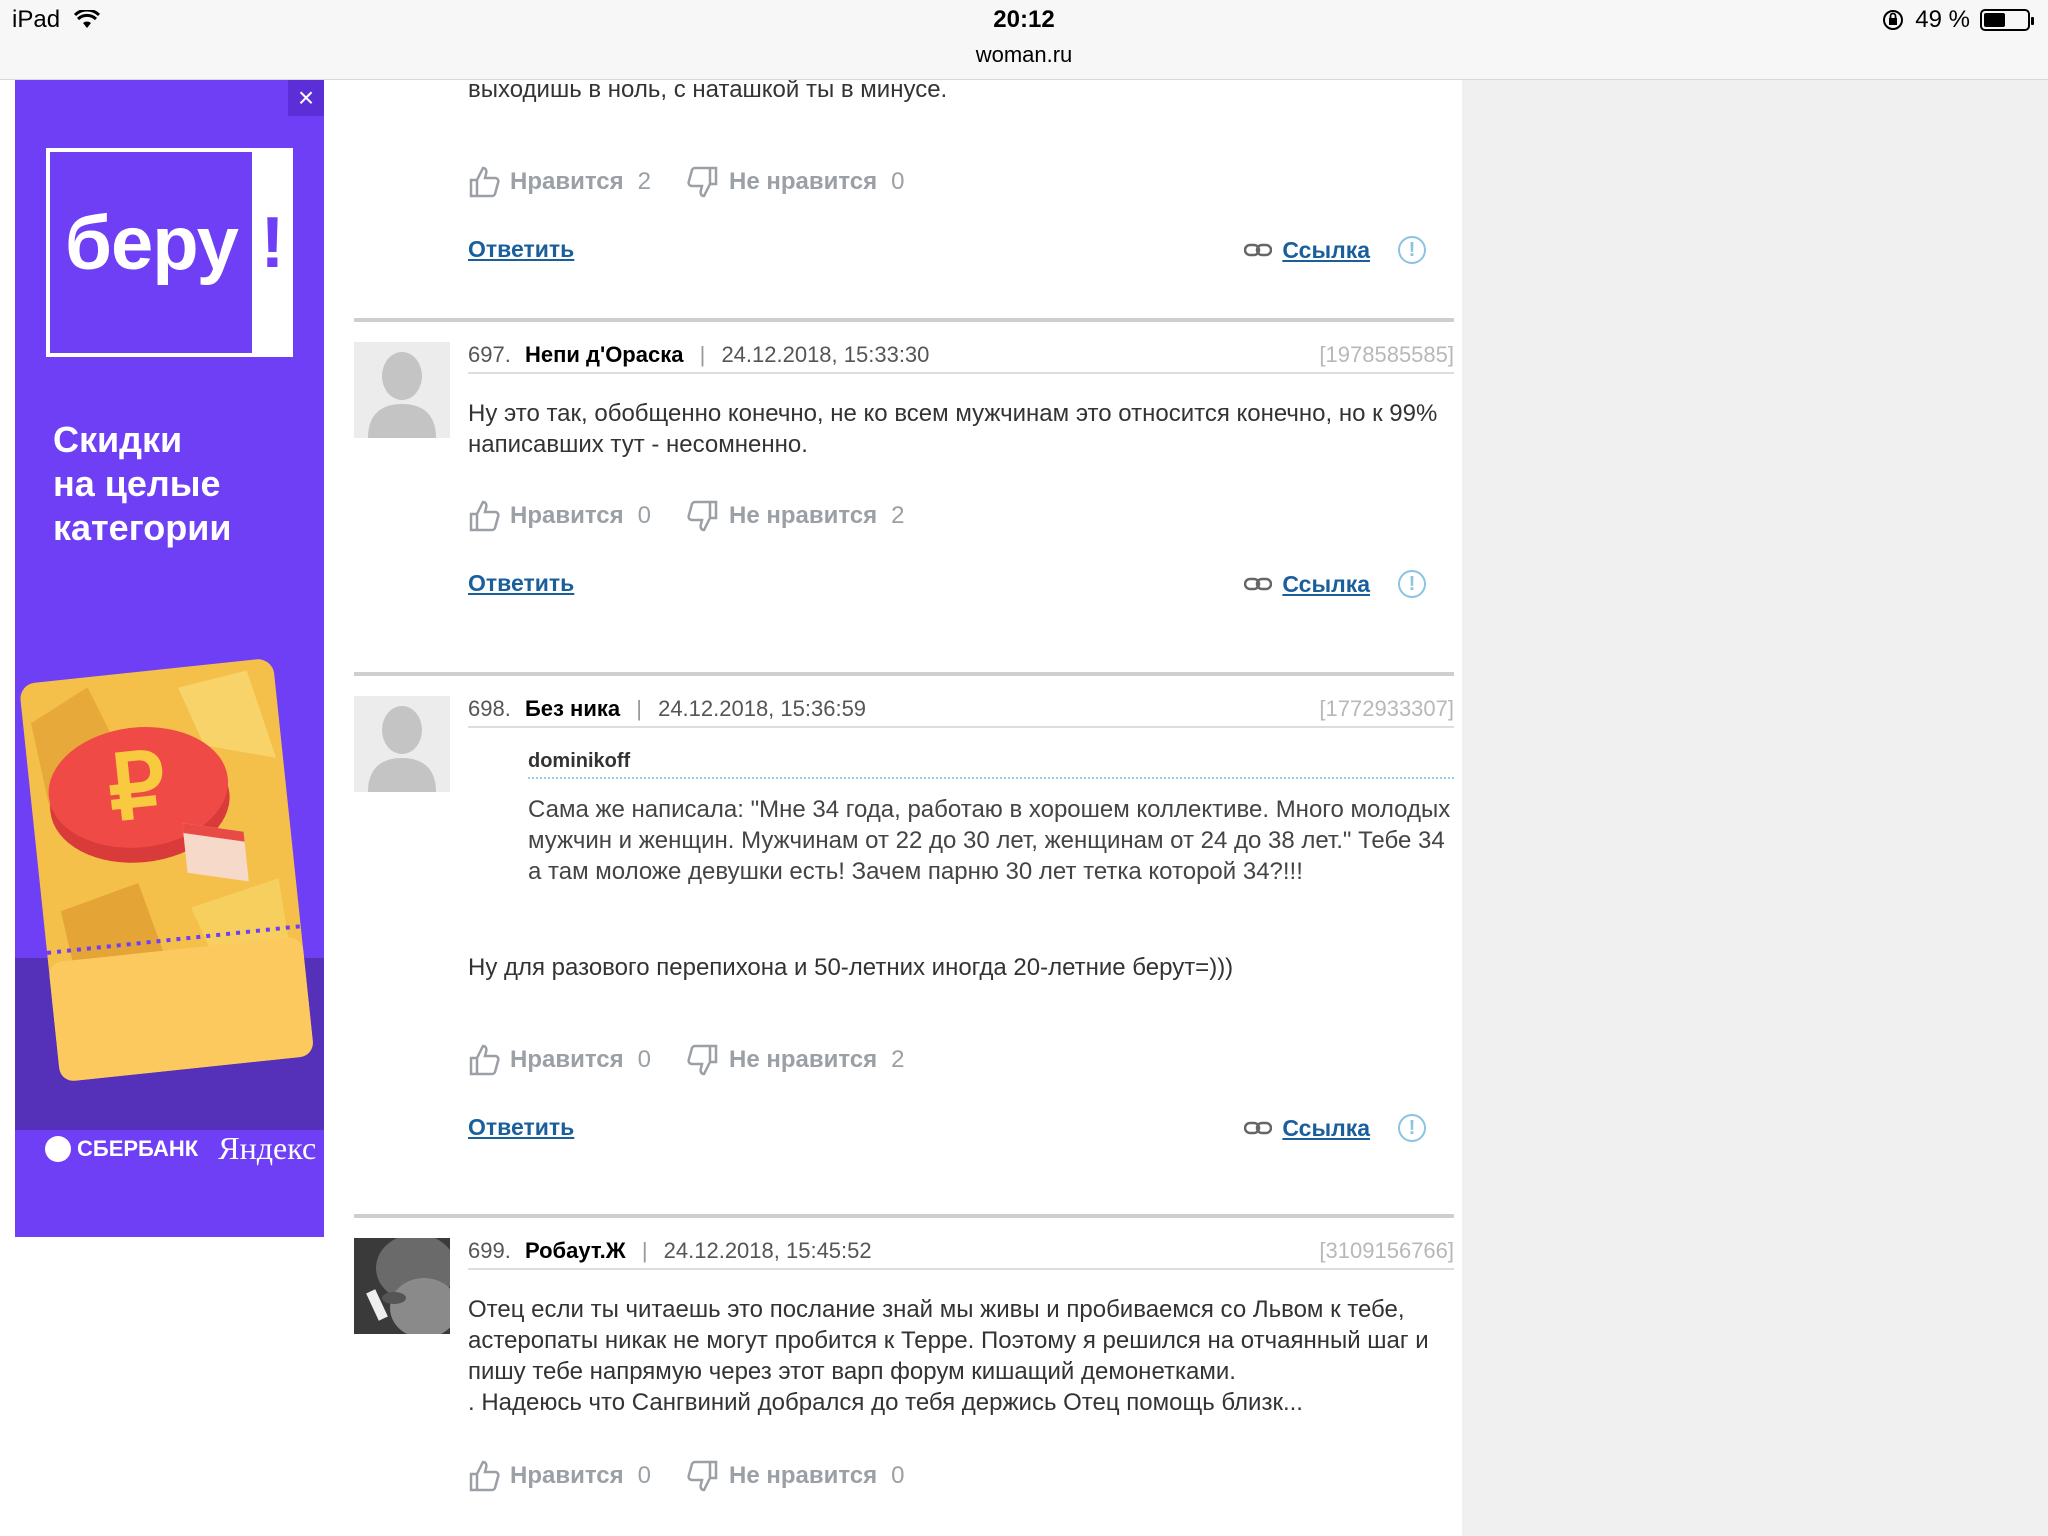 This screenshot has height=1536, width=2048. I want to click on vote-row: Нравится 0 Не нравится 0, so click(704, 1476).